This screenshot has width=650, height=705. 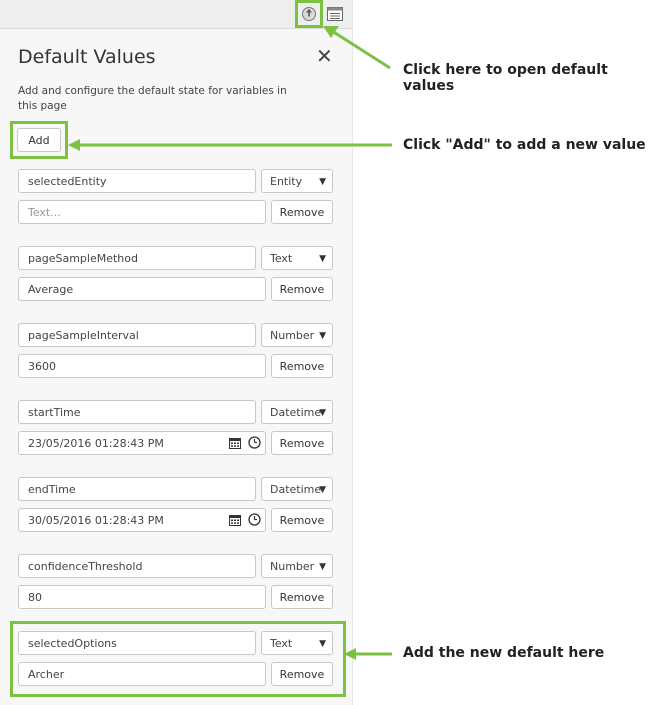 What do you see at coordinates (524, 145) in the screenshot?
I see `callout-add-value: Click "Add" to add a new value` at bounding box center [524, 145].